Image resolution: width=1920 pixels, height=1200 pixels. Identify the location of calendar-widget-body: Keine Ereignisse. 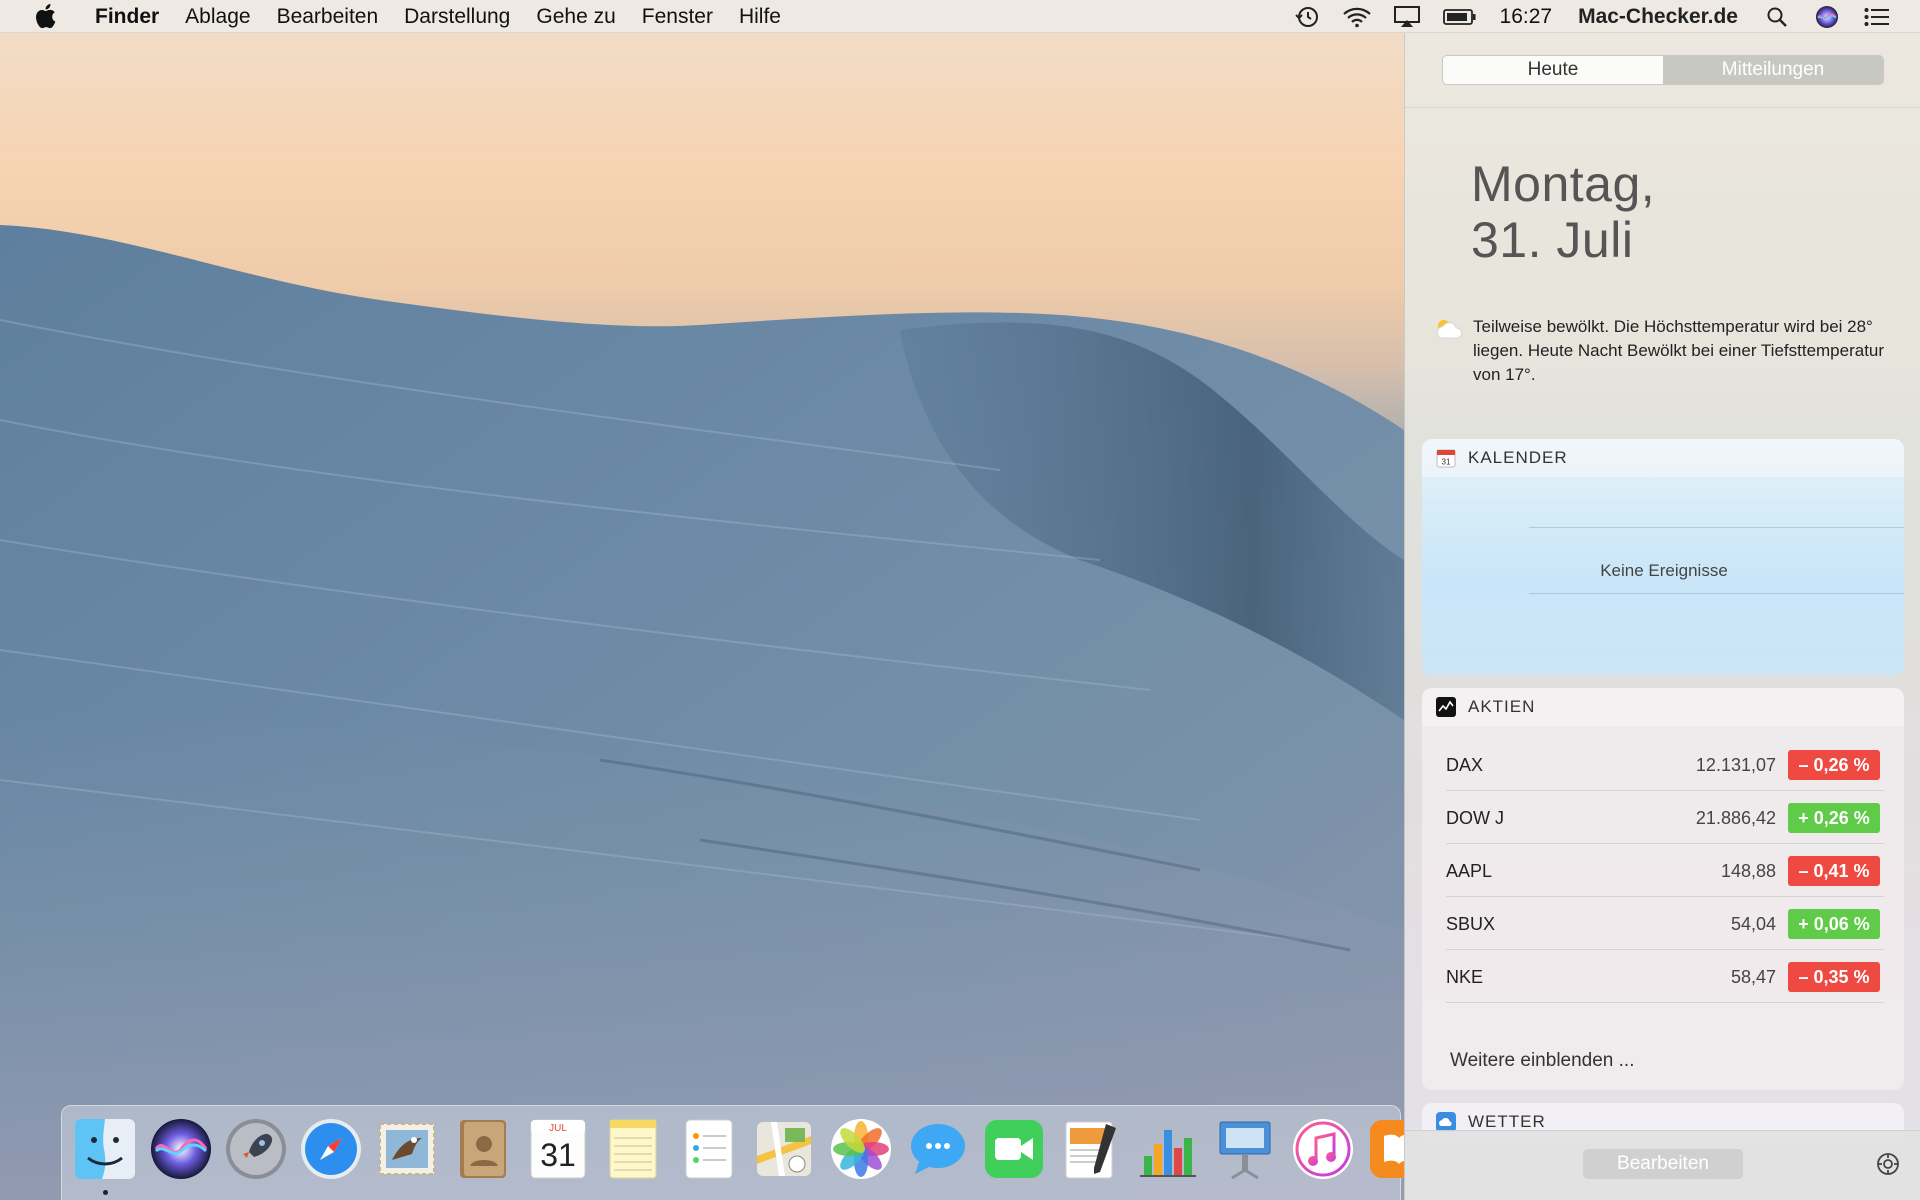
(1663, 576).